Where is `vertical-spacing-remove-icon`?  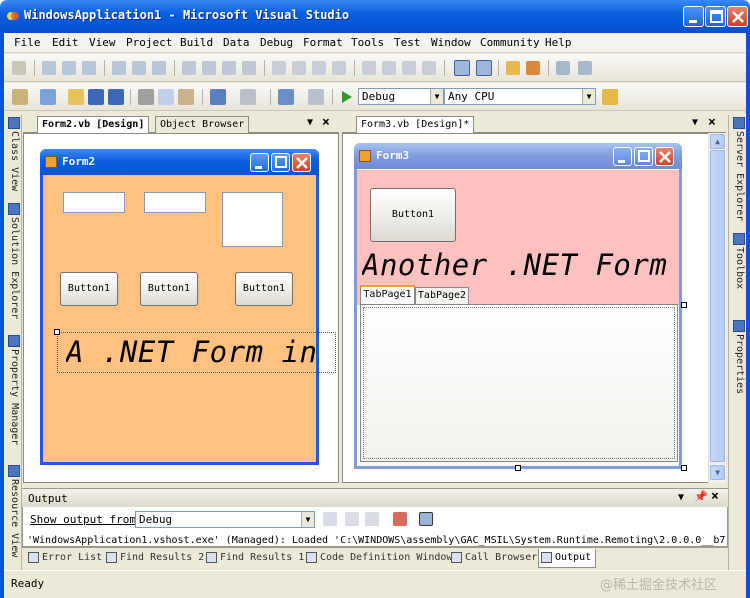 vertical-spacing-remove-icon is located at coordinates (429, 68).